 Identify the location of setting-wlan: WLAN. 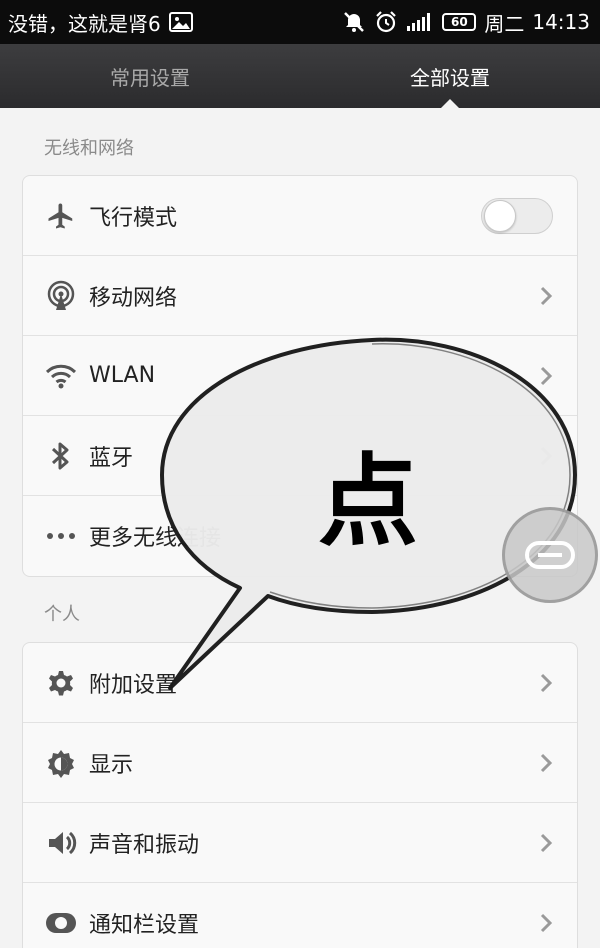
(300, 376).